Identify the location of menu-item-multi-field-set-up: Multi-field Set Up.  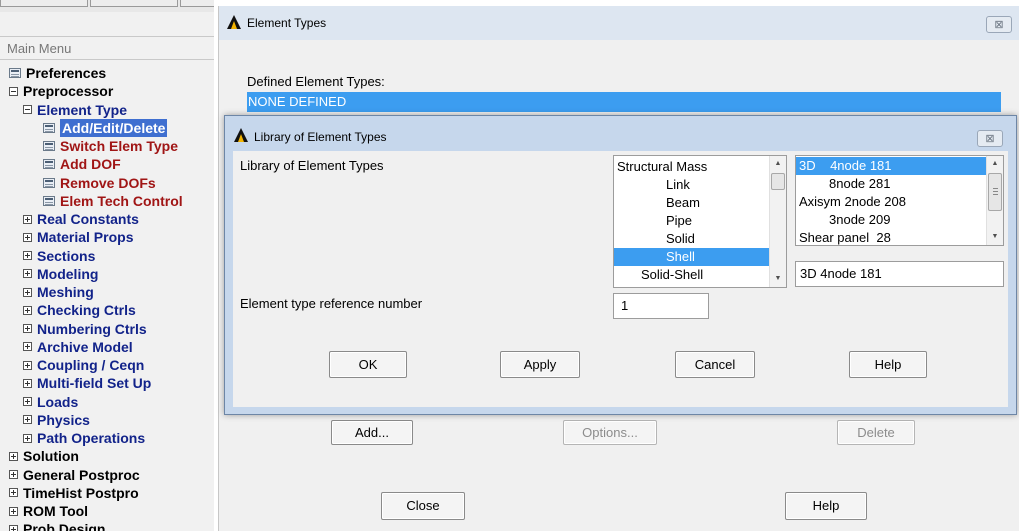
(87, 383).